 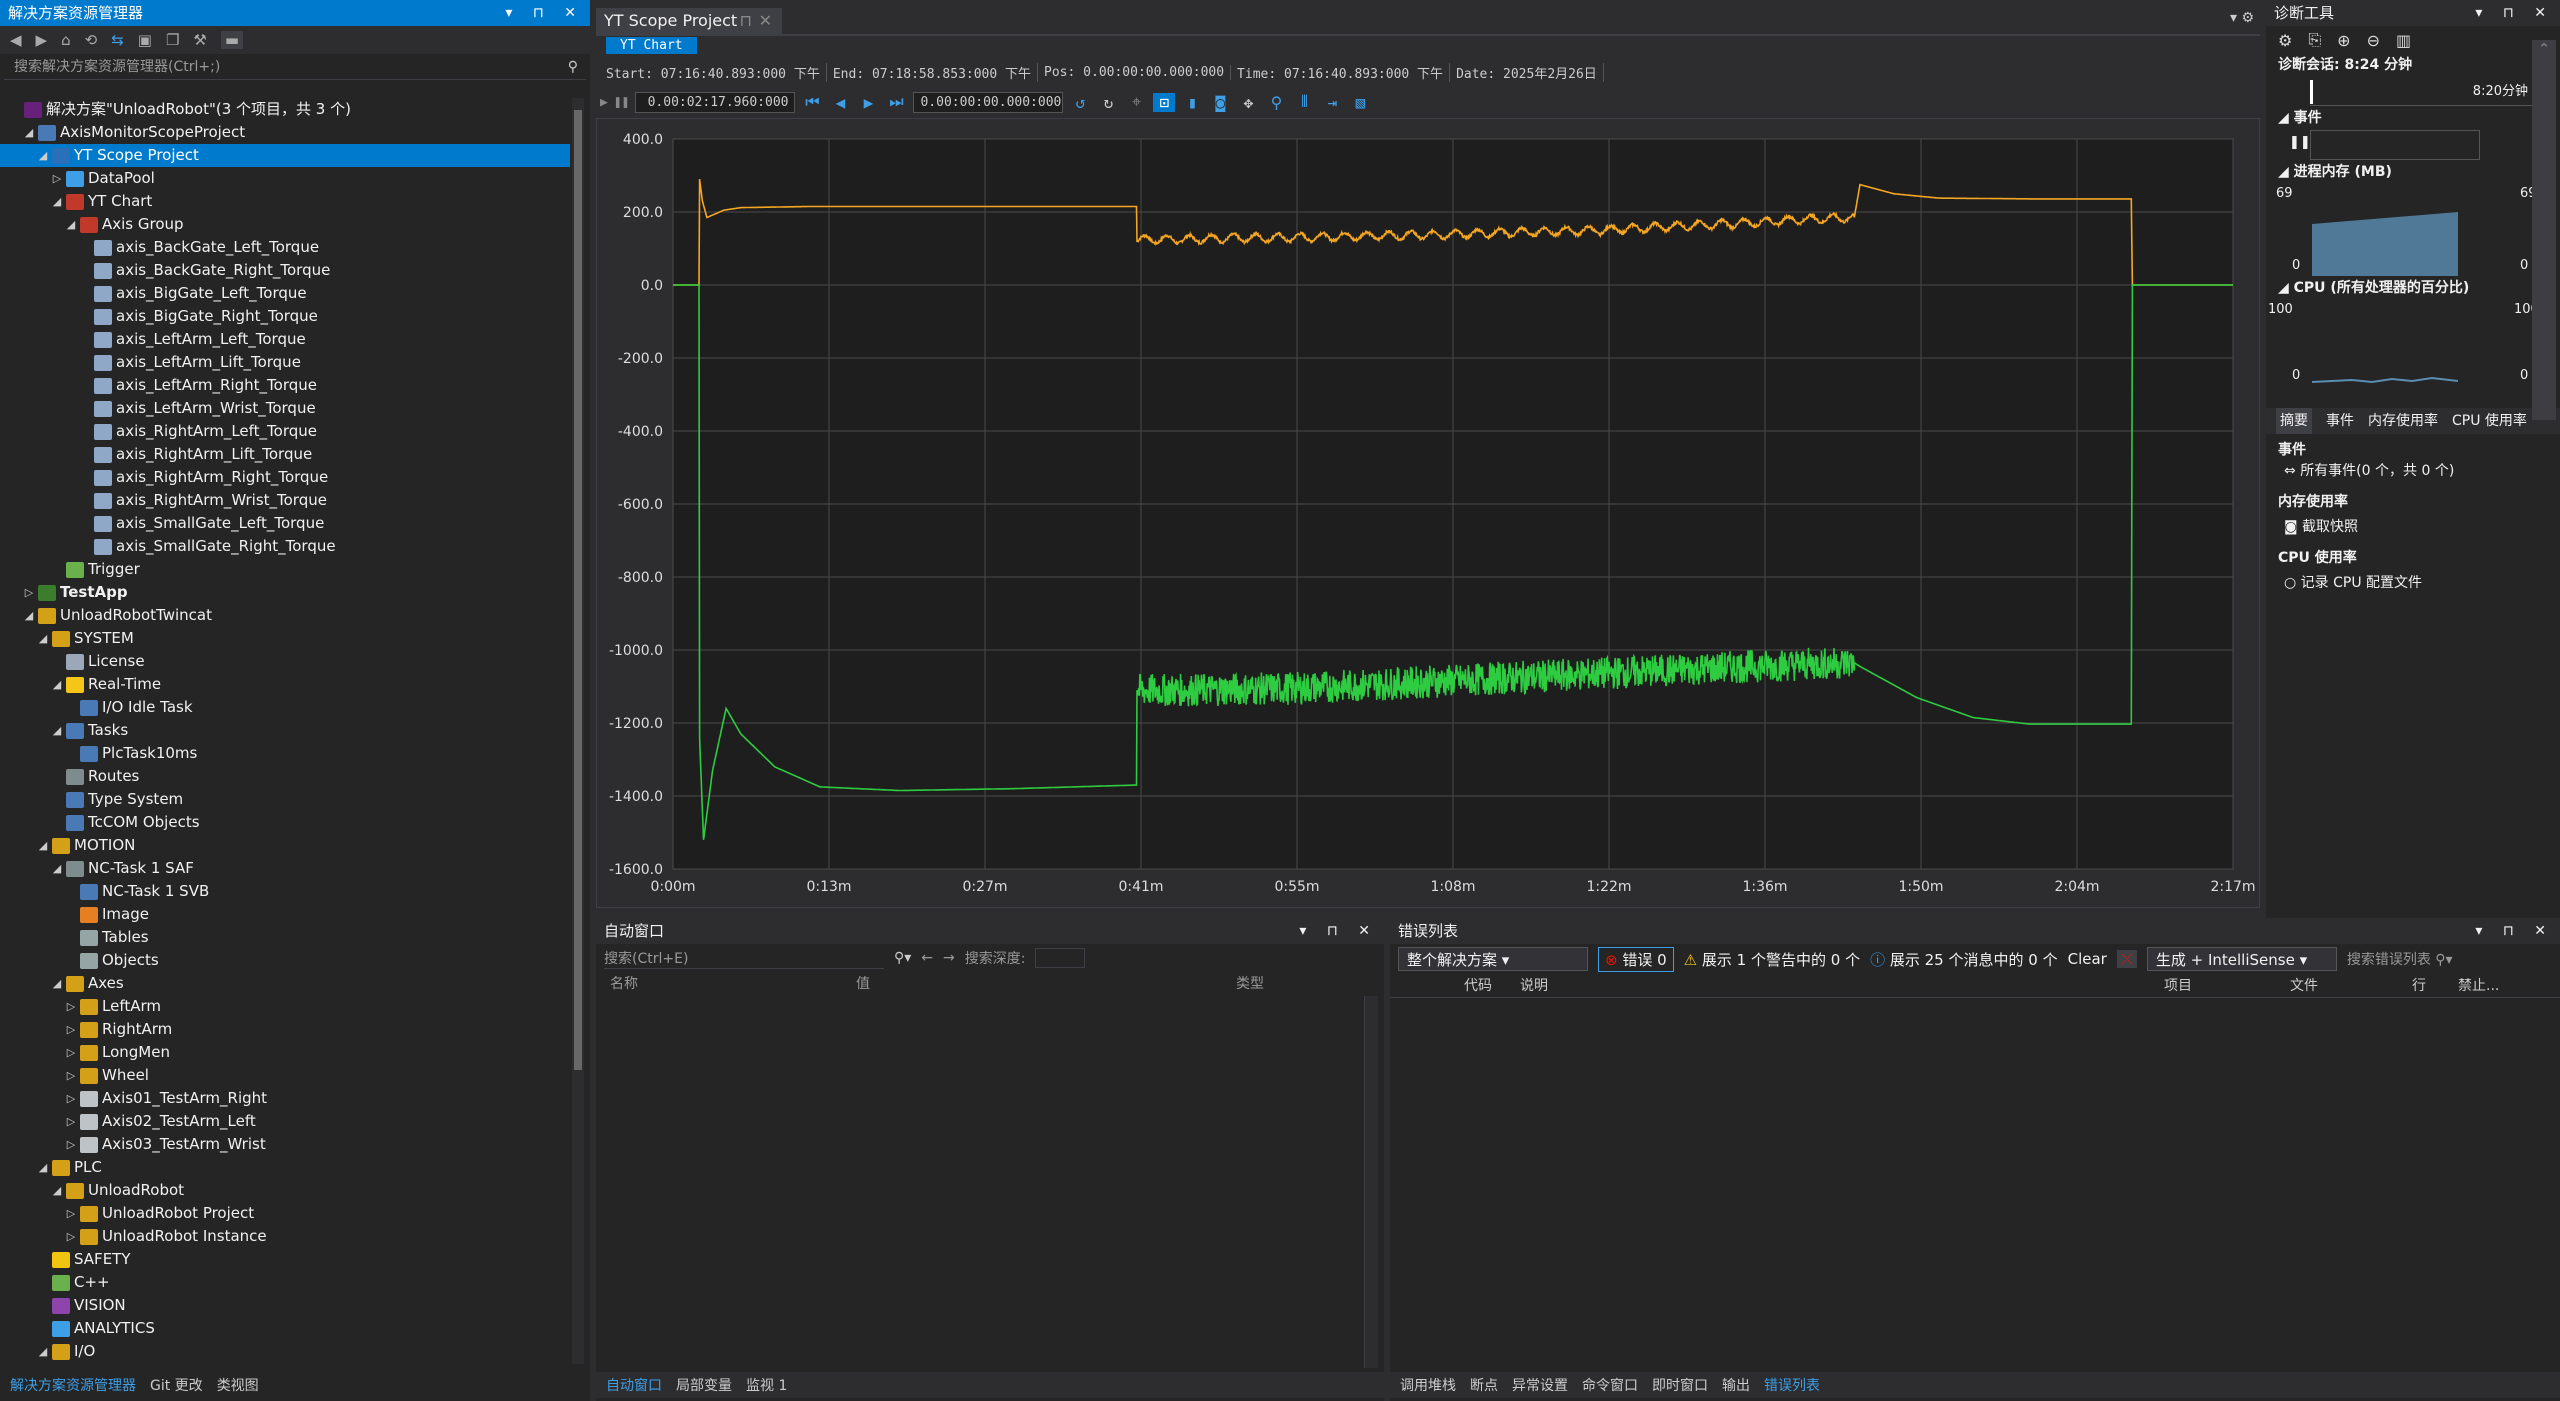 I want to click on play-icon: ▶, so click(x=604, y=102).